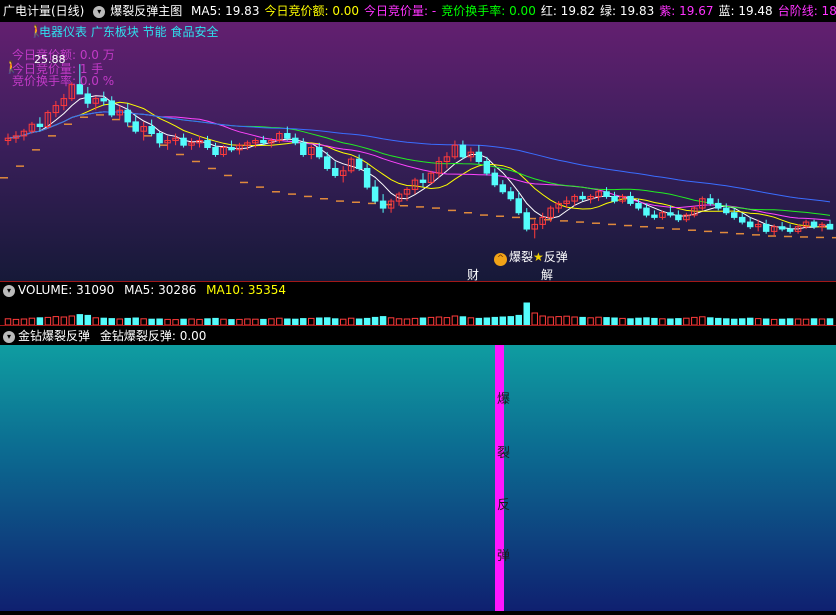 This screenshot has width=836, height=615. Describe the element at coordinates (246, 290) in the screenshot. I see `volume-ma10-label: MA10: 35354` at that location.